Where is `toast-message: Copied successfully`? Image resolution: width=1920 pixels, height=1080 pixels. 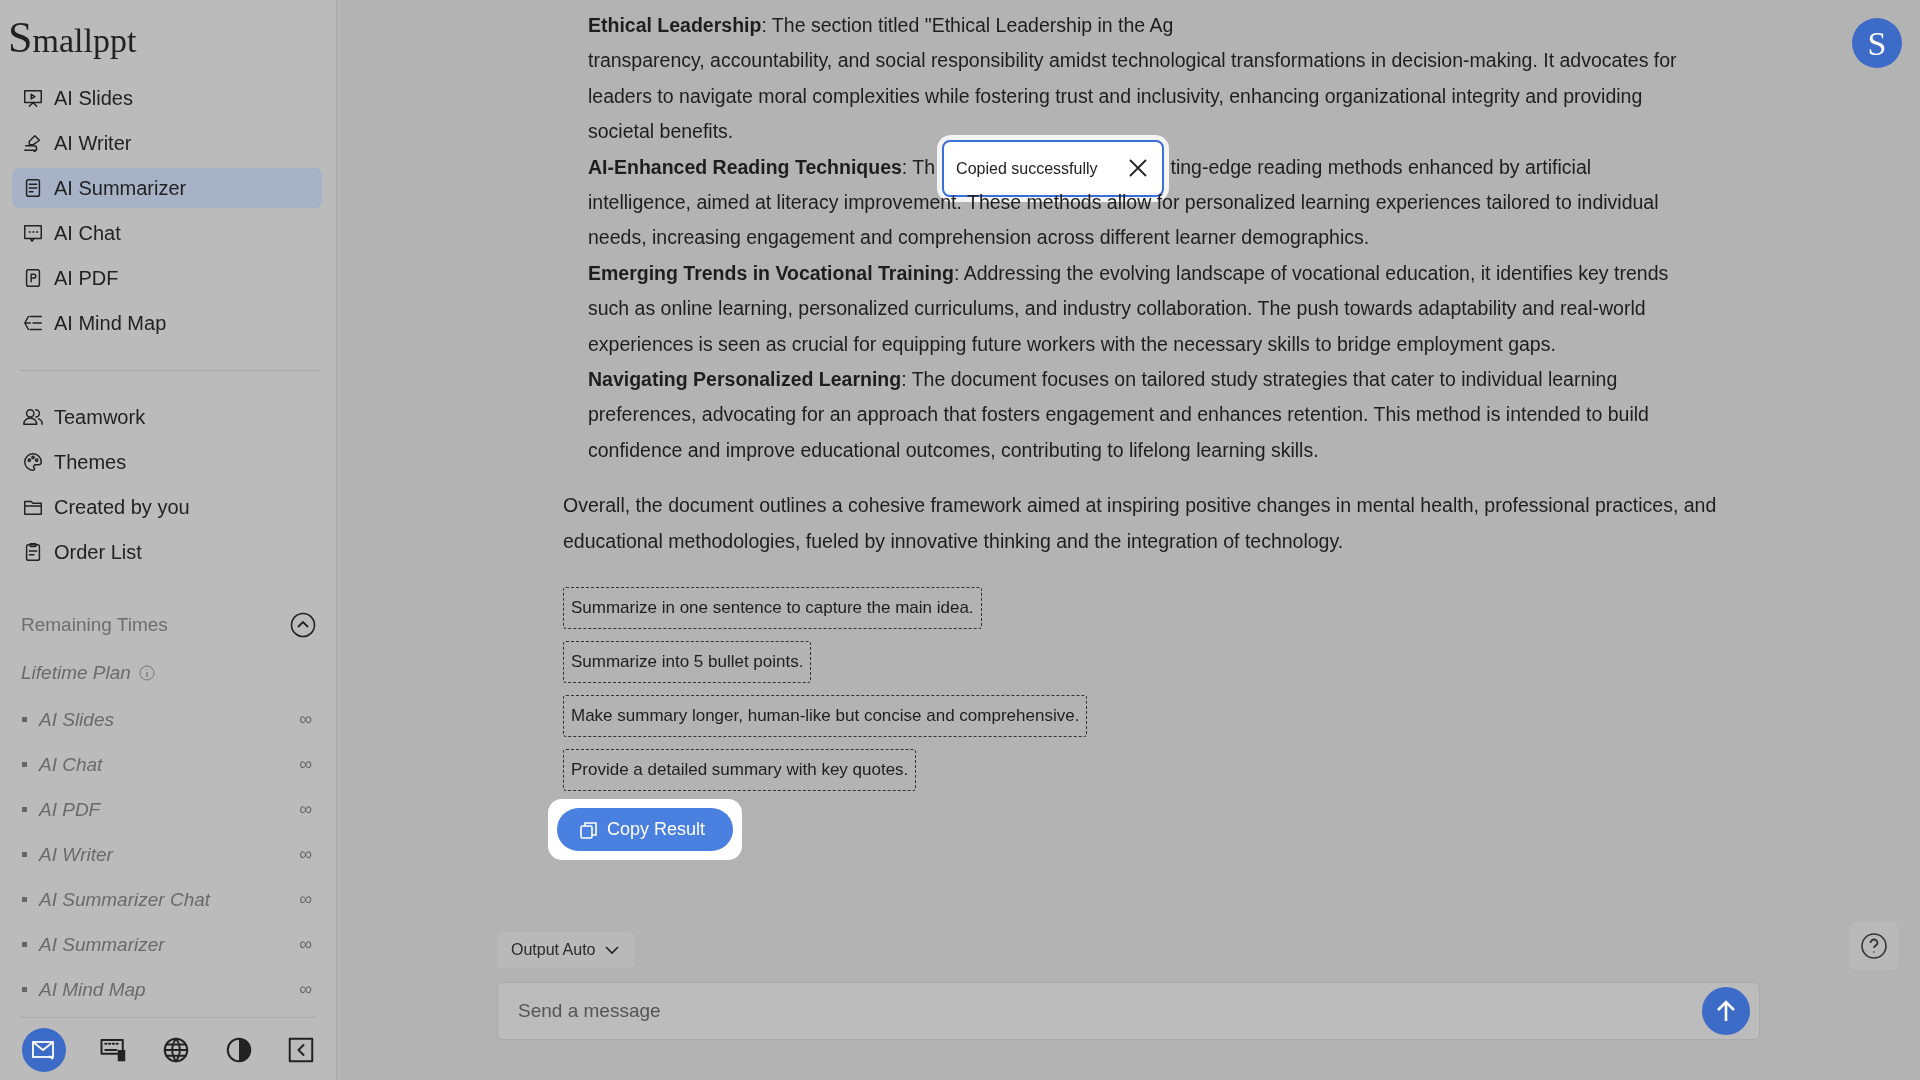
toast-message: Copied successfully is located at coordinates (1027, 168).